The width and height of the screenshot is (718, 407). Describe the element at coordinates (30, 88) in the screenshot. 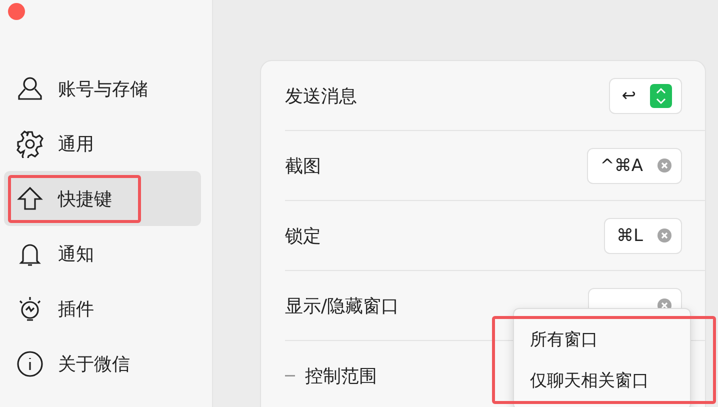

I see `person-icon` at that location.